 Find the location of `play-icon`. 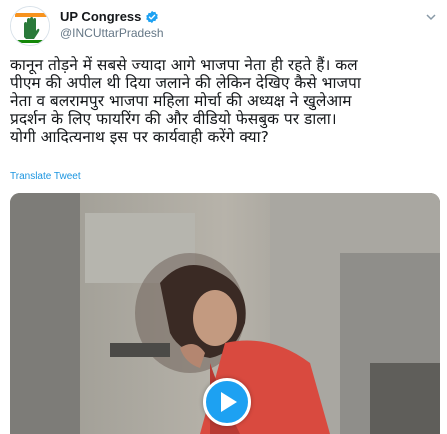

play-icon is located at coordinates (229, 402).